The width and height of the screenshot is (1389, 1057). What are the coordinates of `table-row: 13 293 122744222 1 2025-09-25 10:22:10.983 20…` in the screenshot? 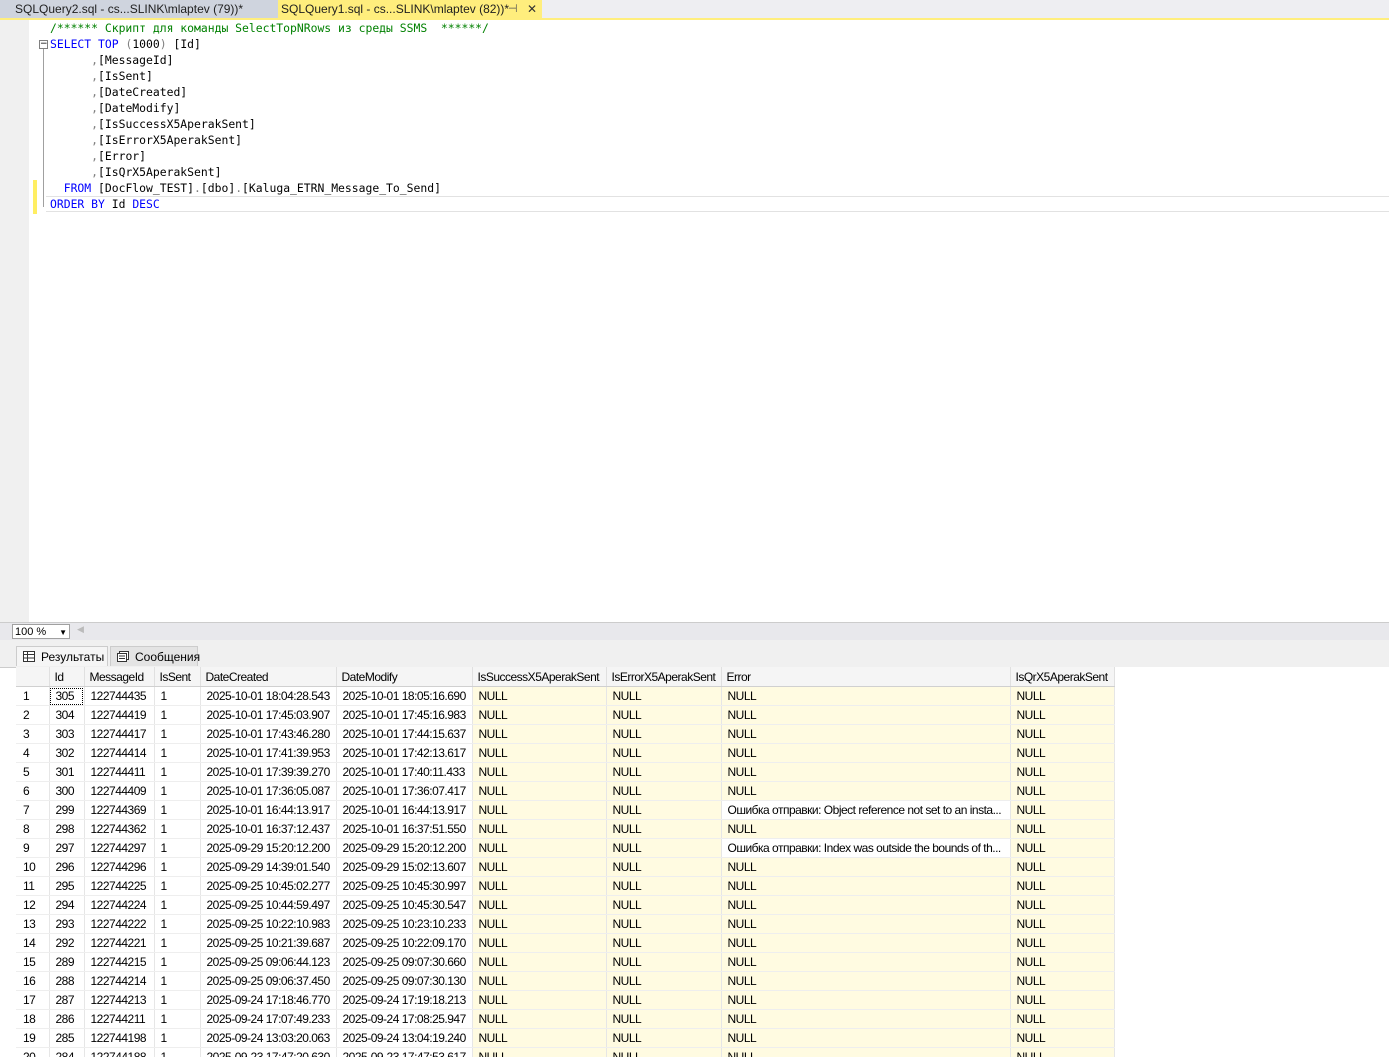 It's located at (565, 924).